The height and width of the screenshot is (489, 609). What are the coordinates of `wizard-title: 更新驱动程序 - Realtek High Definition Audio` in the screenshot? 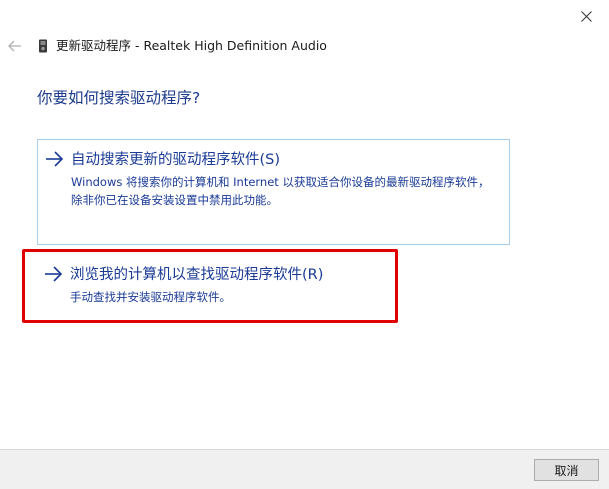 It's located at (191, 45).